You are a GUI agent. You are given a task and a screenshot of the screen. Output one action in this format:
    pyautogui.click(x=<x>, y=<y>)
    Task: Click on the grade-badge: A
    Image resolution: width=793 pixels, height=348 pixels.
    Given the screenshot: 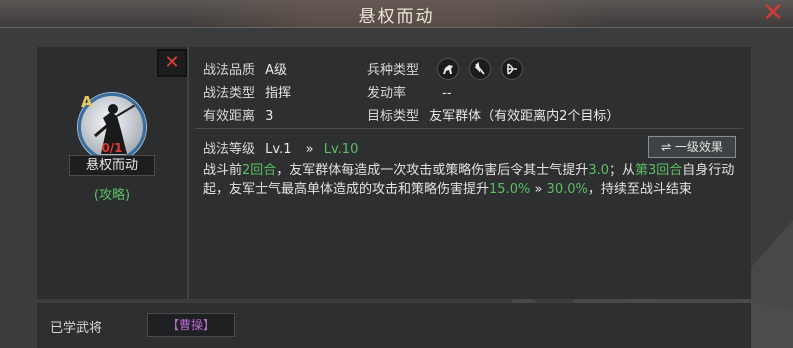 What is the action you would take?
    pyautogui.click(x=87, y=102)
    